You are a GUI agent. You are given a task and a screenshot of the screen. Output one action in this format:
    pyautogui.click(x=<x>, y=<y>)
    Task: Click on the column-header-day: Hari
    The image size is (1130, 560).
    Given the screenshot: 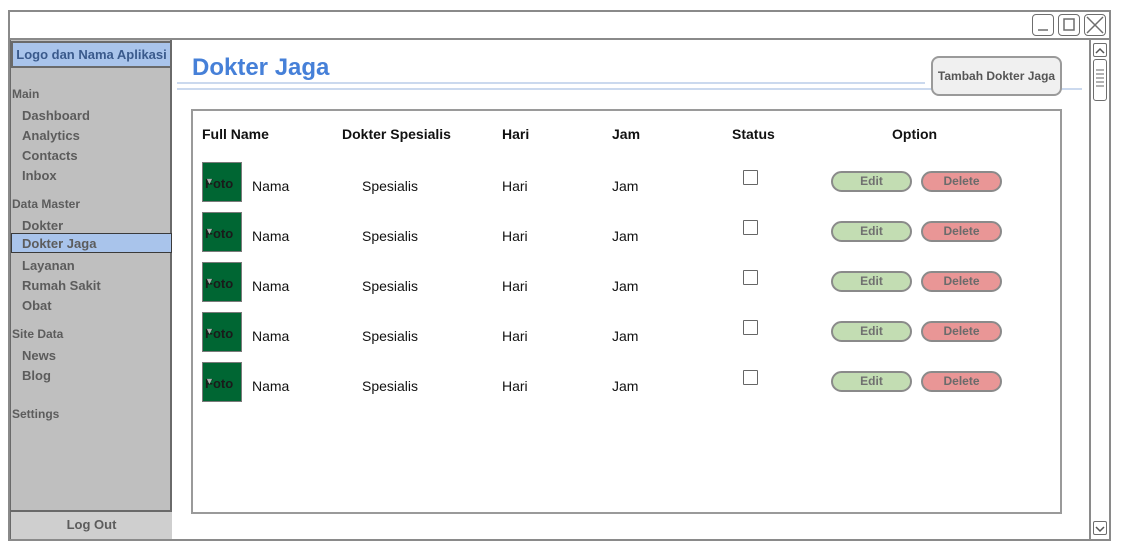 What is the action you would take?
    pyautogui.click(x=516, y=134)
    